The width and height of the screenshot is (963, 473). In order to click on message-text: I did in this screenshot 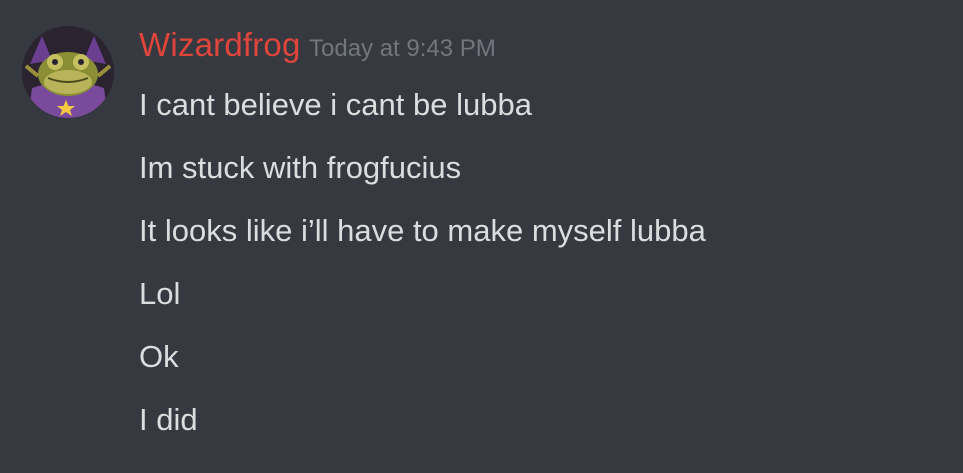, I will do `click(168, 419)`.